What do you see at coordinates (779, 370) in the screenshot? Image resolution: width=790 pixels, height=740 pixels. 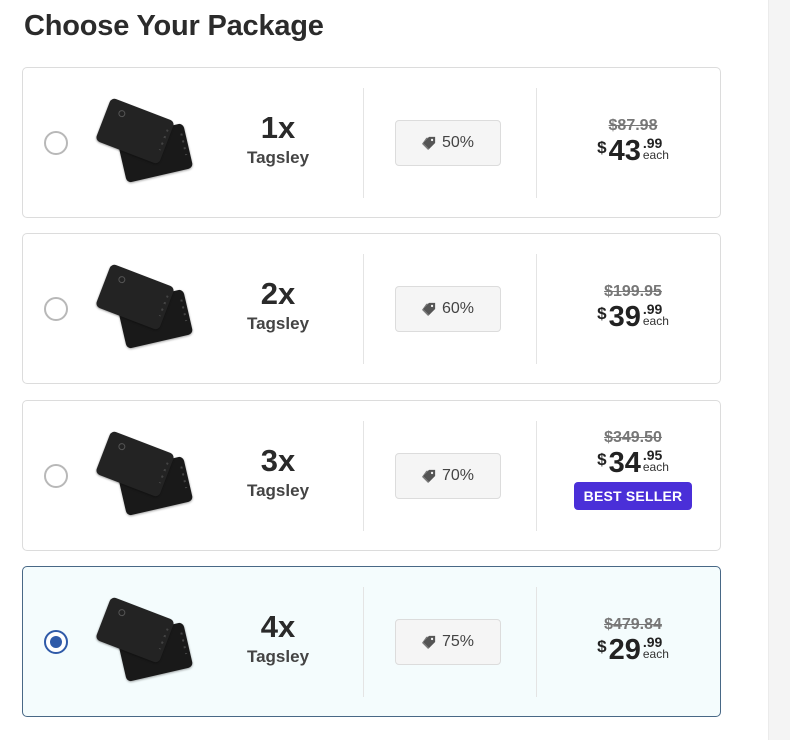 I see `scrollbar-gutter` at bounding box center [779, 370].